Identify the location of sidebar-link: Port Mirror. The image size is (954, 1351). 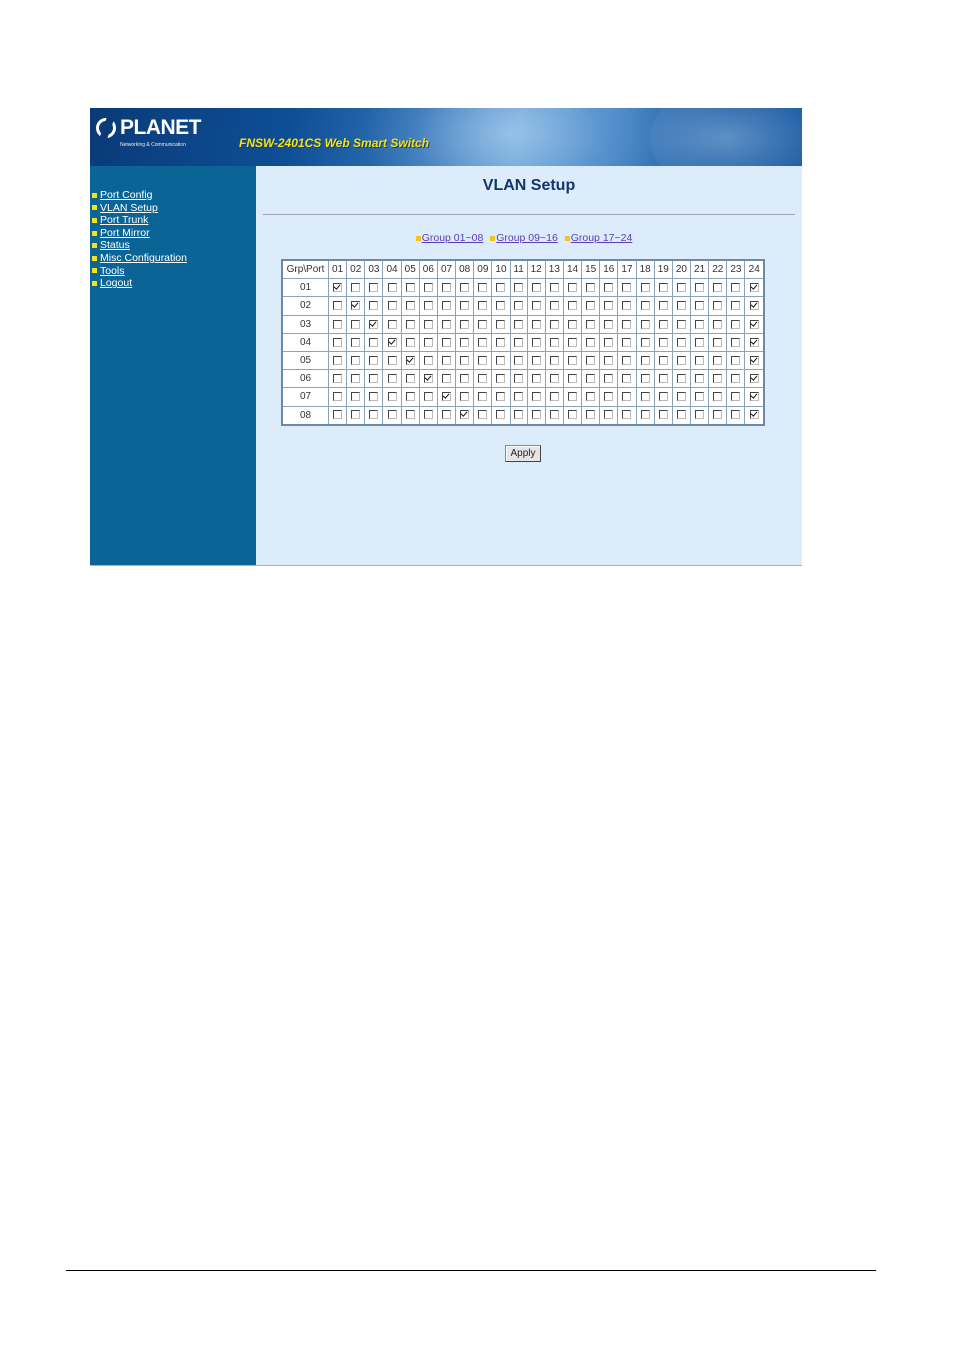
(125, 233).